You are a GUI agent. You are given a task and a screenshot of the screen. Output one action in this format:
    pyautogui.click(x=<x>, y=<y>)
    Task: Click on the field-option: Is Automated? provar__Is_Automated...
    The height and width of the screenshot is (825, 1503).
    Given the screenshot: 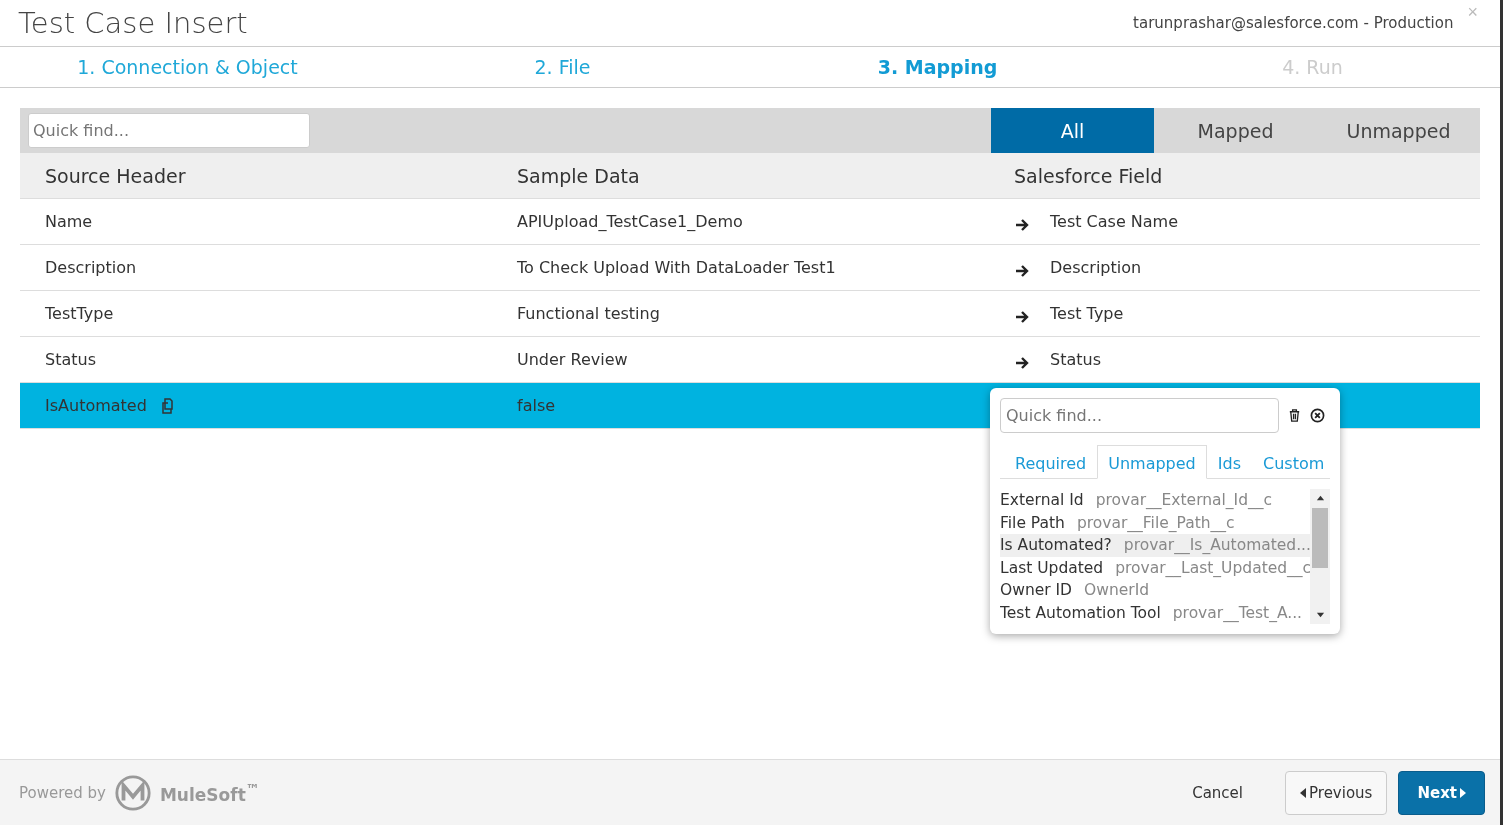 What is the action you would take?
    pyautogui.click(x=1155, y=545)
    